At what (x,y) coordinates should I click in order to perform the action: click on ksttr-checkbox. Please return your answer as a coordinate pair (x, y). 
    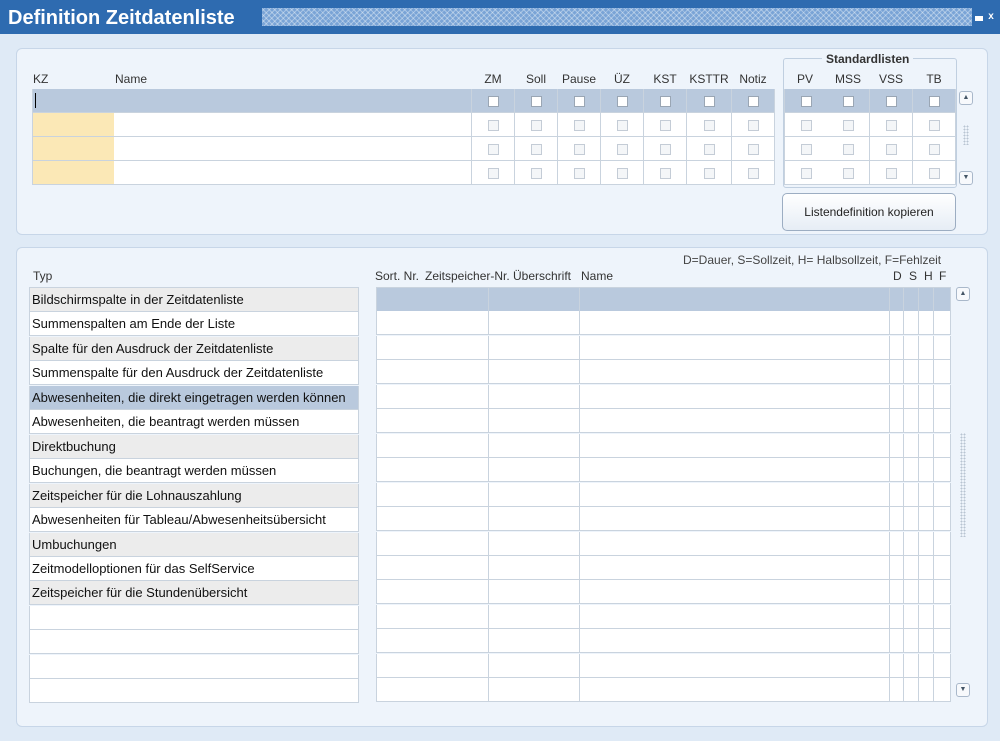
    Looking at the image, I should click on (709, 149).